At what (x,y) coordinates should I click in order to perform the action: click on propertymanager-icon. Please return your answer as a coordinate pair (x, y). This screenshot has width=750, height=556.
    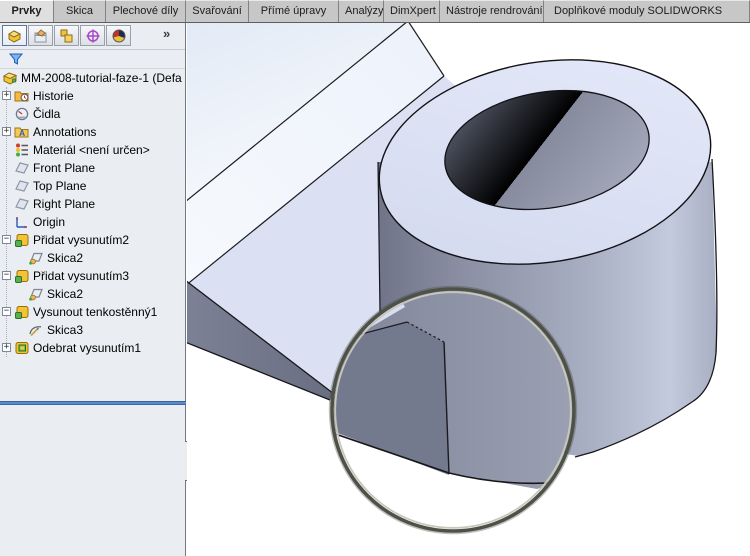
    Looking at the image, I should click on (40, 35).